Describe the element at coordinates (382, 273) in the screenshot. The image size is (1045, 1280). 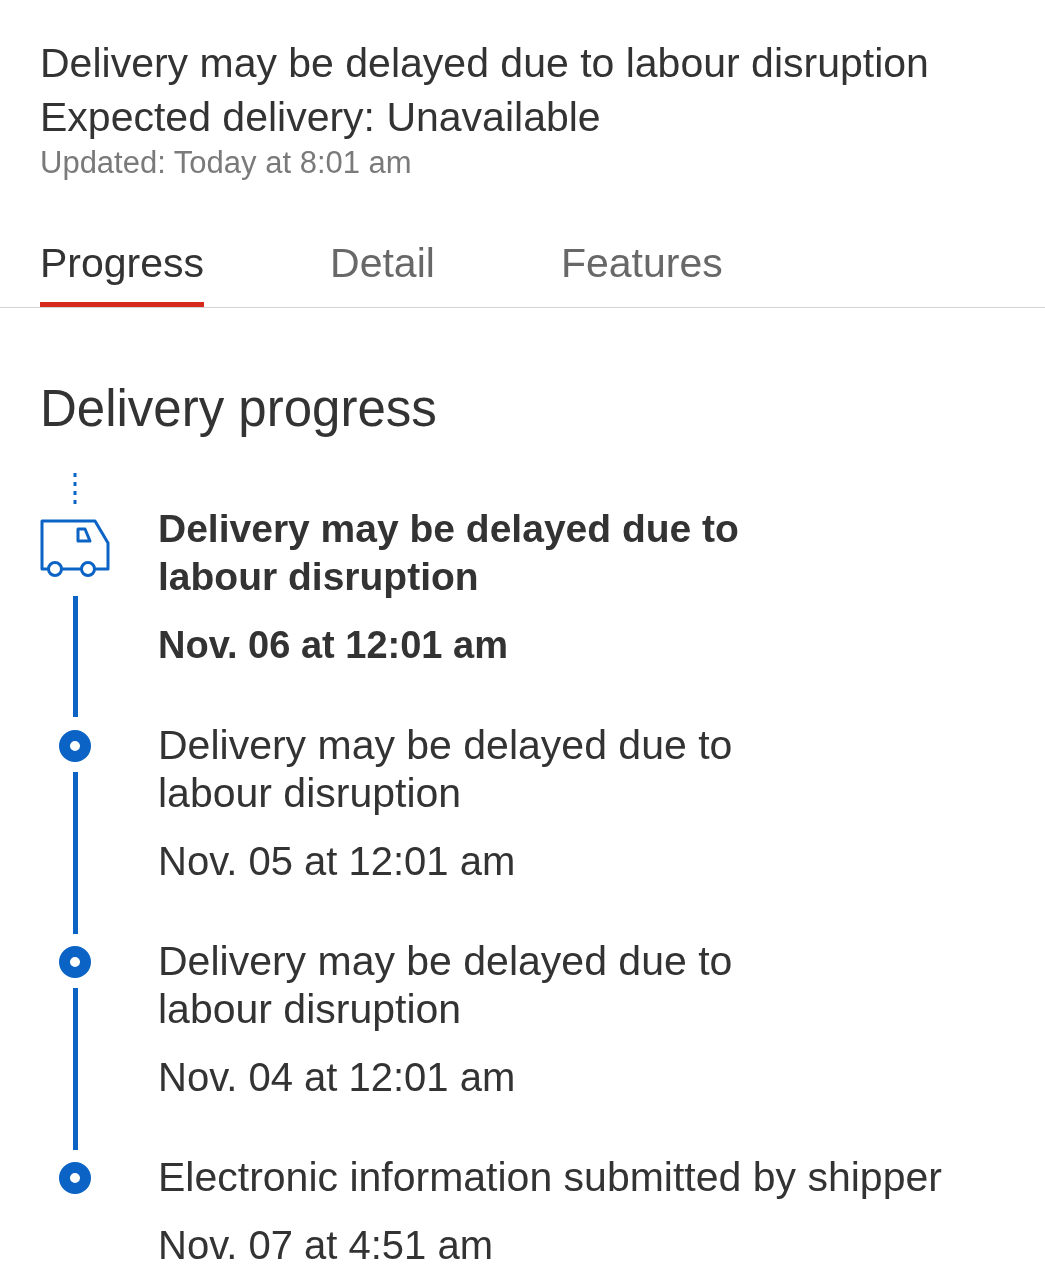
I see `tab: Detail` at that location.